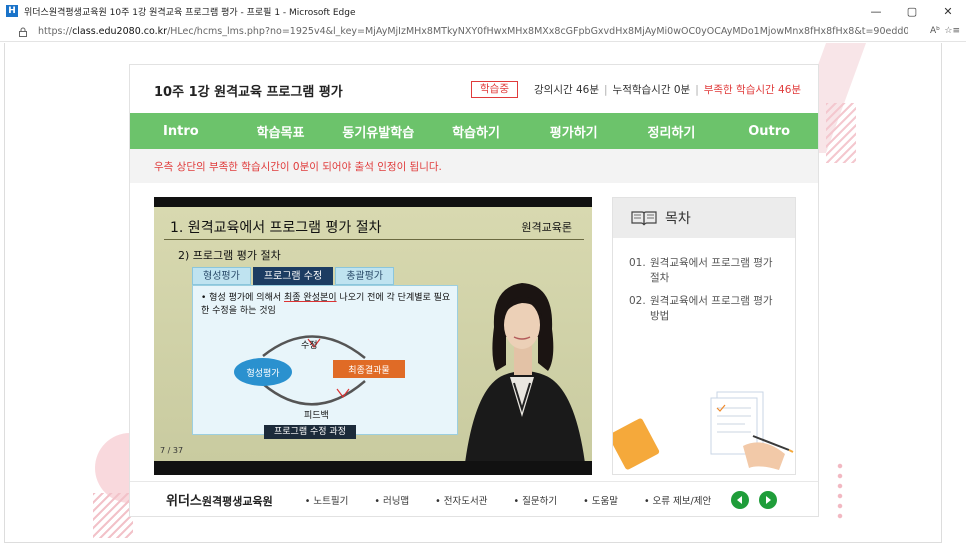  I want to click on accumulated-time: 누적학습시간 0분, so click(651, 90).